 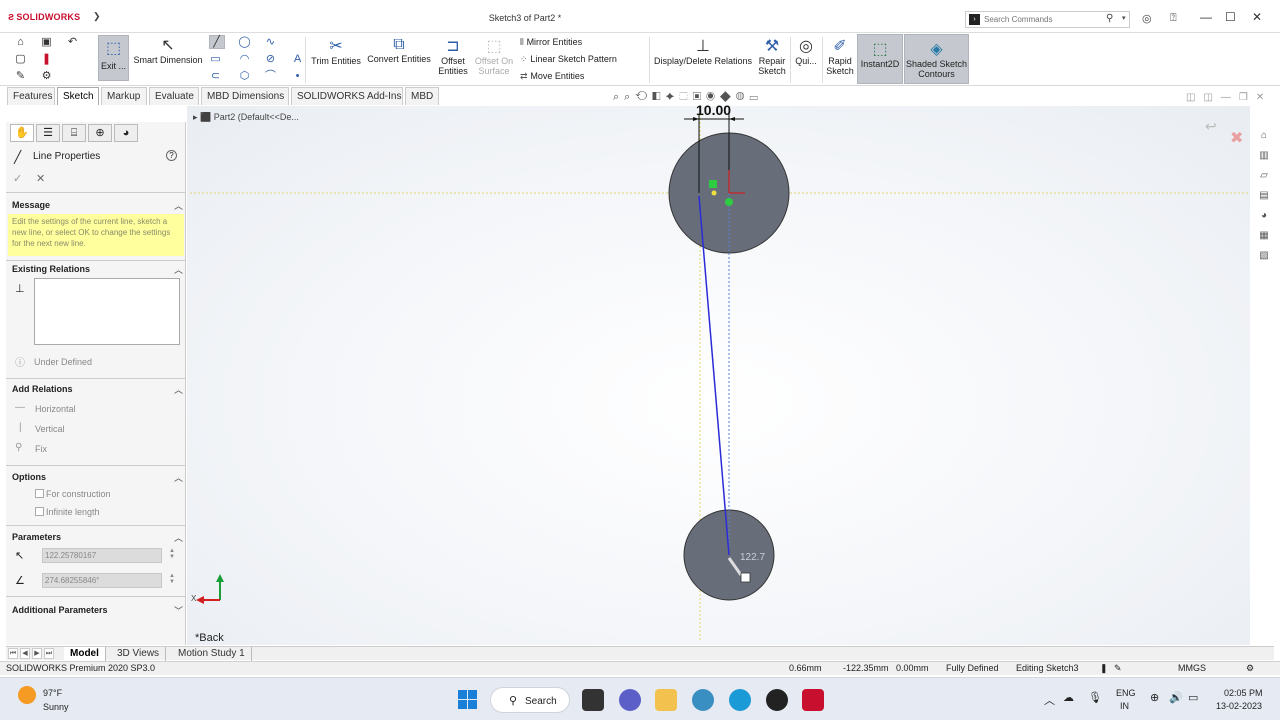 I want to click on restore-icon: ❐, so click(x=1247, y=97).